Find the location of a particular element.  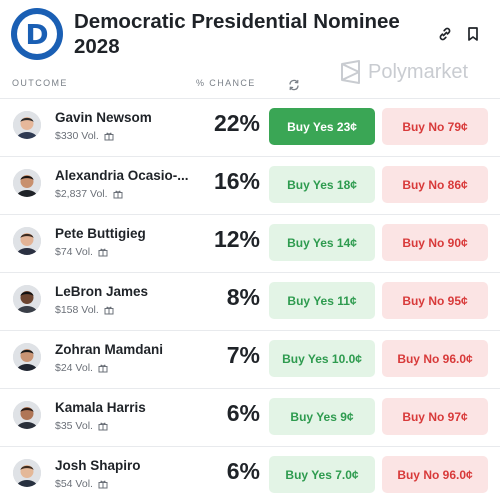

buy-yes-button: Buy Yes 23¢ is located at coordinates (322, 126).